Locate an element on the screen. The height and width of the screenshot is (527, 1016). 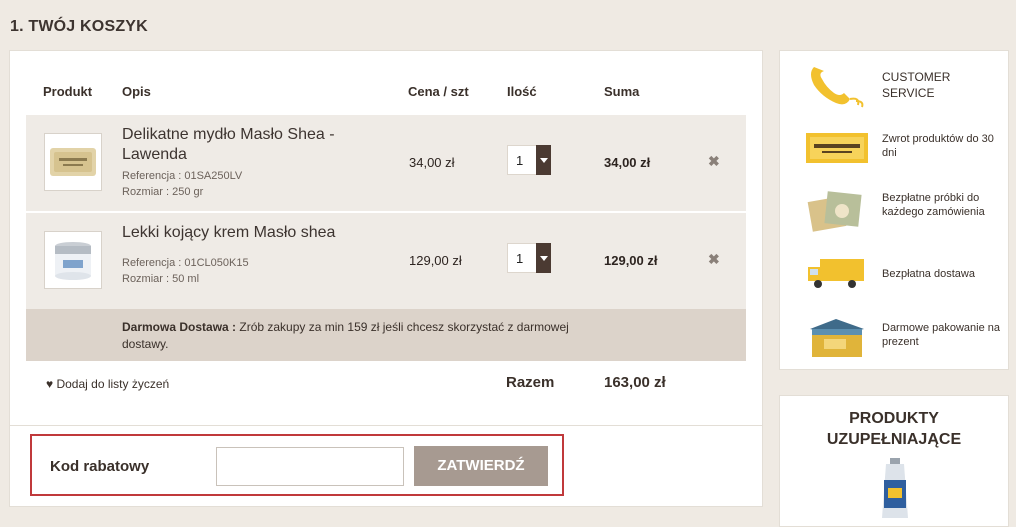
loccitane-logo-icon is located at coordinates (837, 150).